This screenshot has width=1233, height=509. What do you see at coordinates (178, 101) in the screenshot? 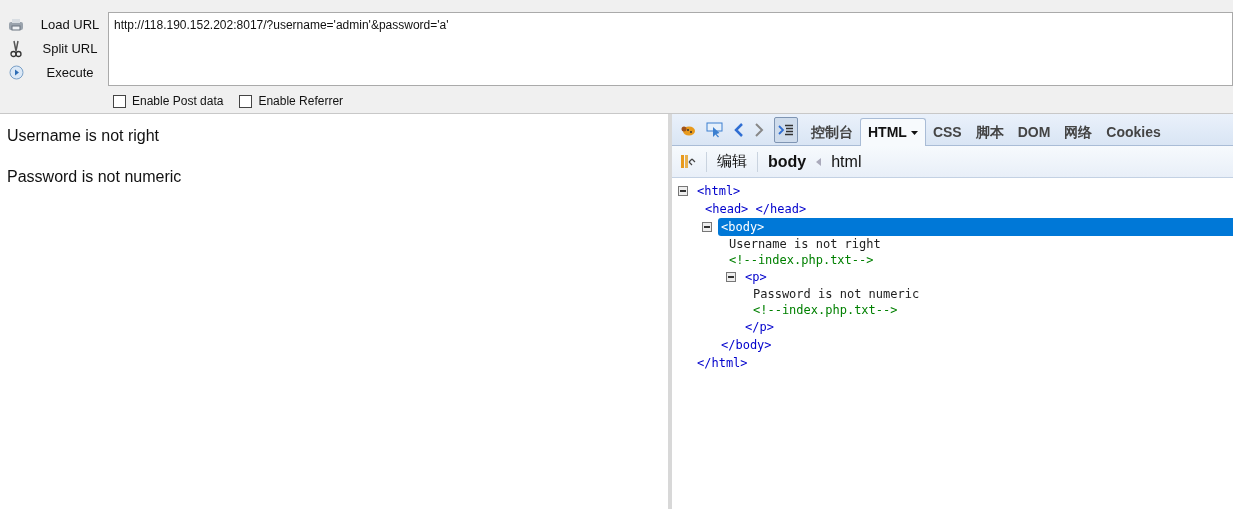
I see `checkbox-label: Enable Post data` at bounding box center [178, 101].